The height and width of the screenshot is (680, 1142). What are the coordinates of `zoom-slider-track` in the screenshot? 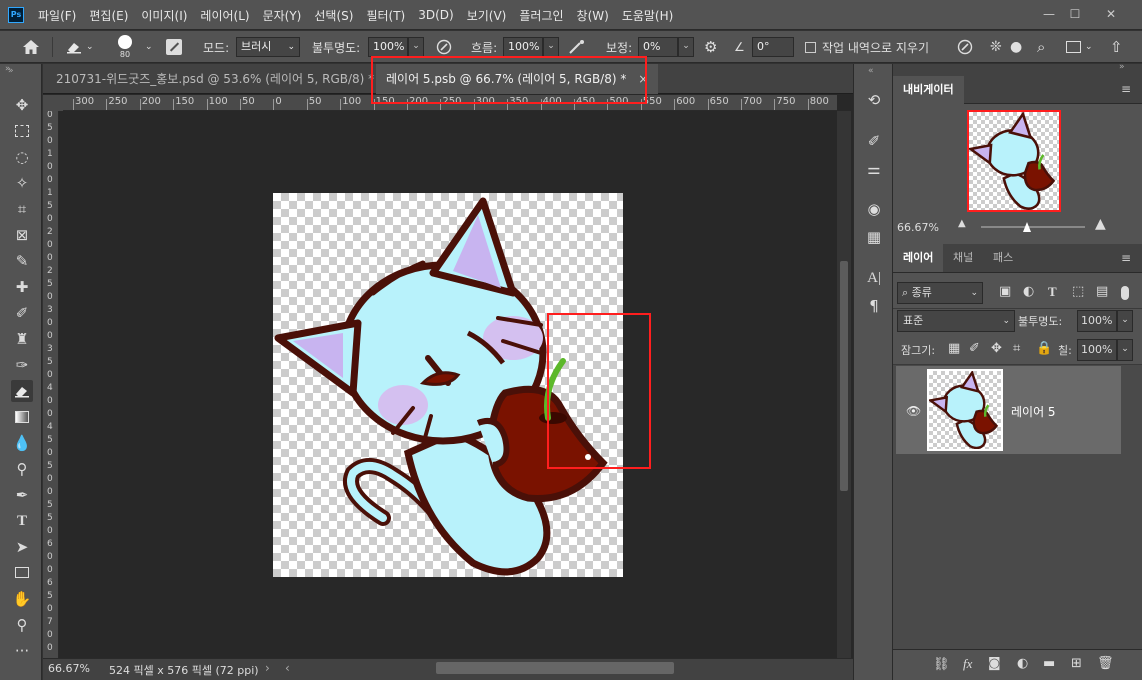 It's located at (1033, 227).